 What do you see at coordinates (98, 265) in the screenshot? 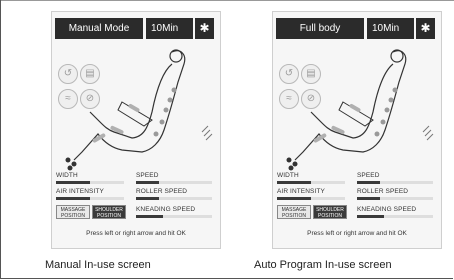
I see `manual-screen-caption: Manual In-use screen` at bounding box center [98, 265].